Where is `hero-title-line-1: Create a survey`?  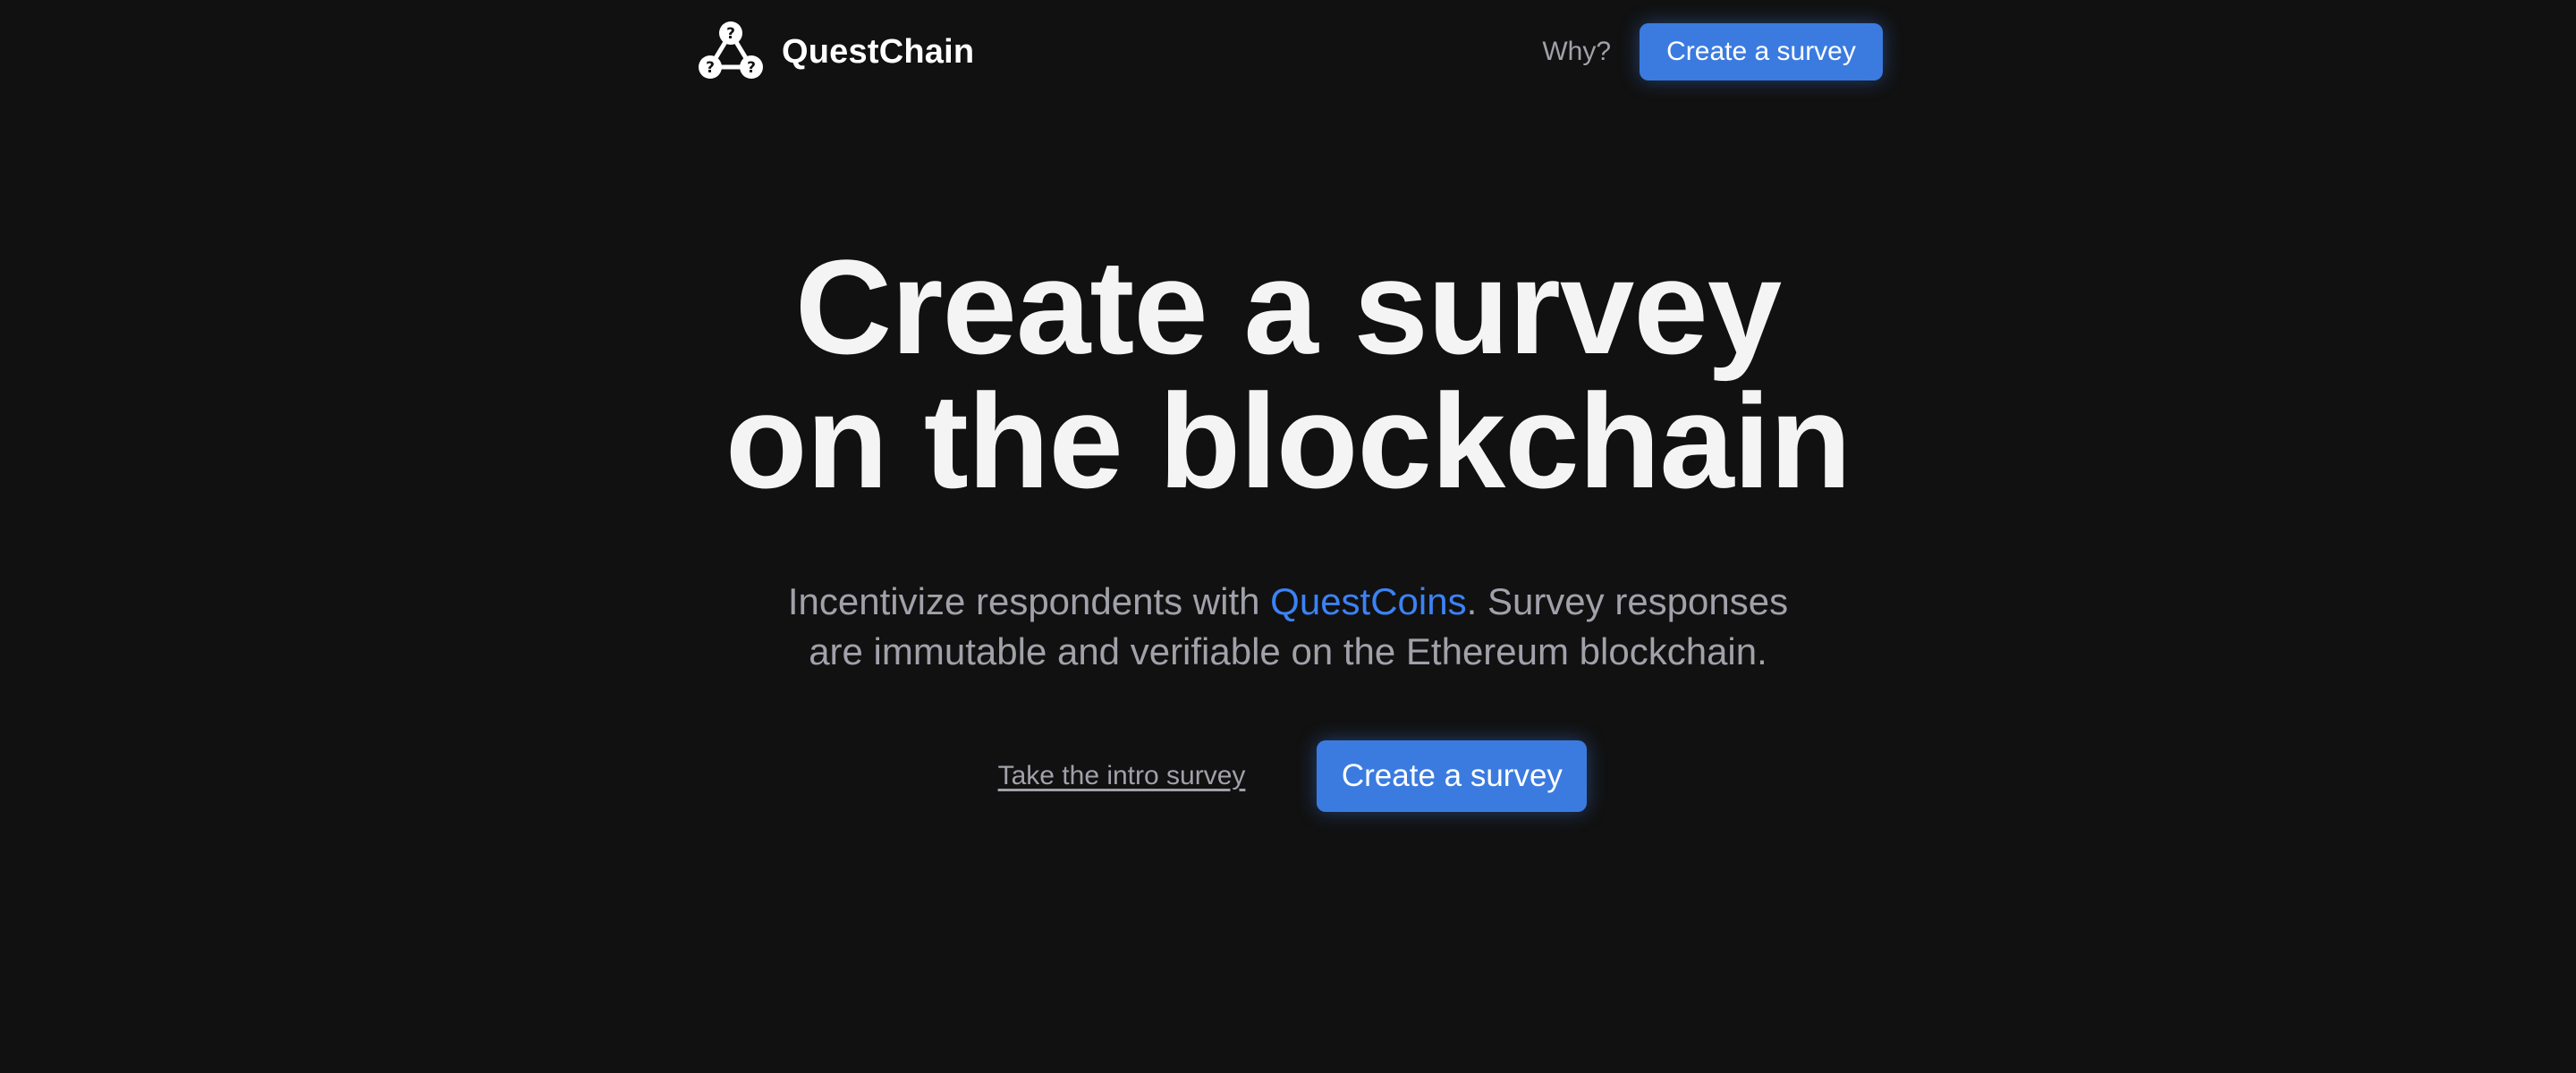
hero-title-line-1: Create a survey is located at coordinates (1288, 307).